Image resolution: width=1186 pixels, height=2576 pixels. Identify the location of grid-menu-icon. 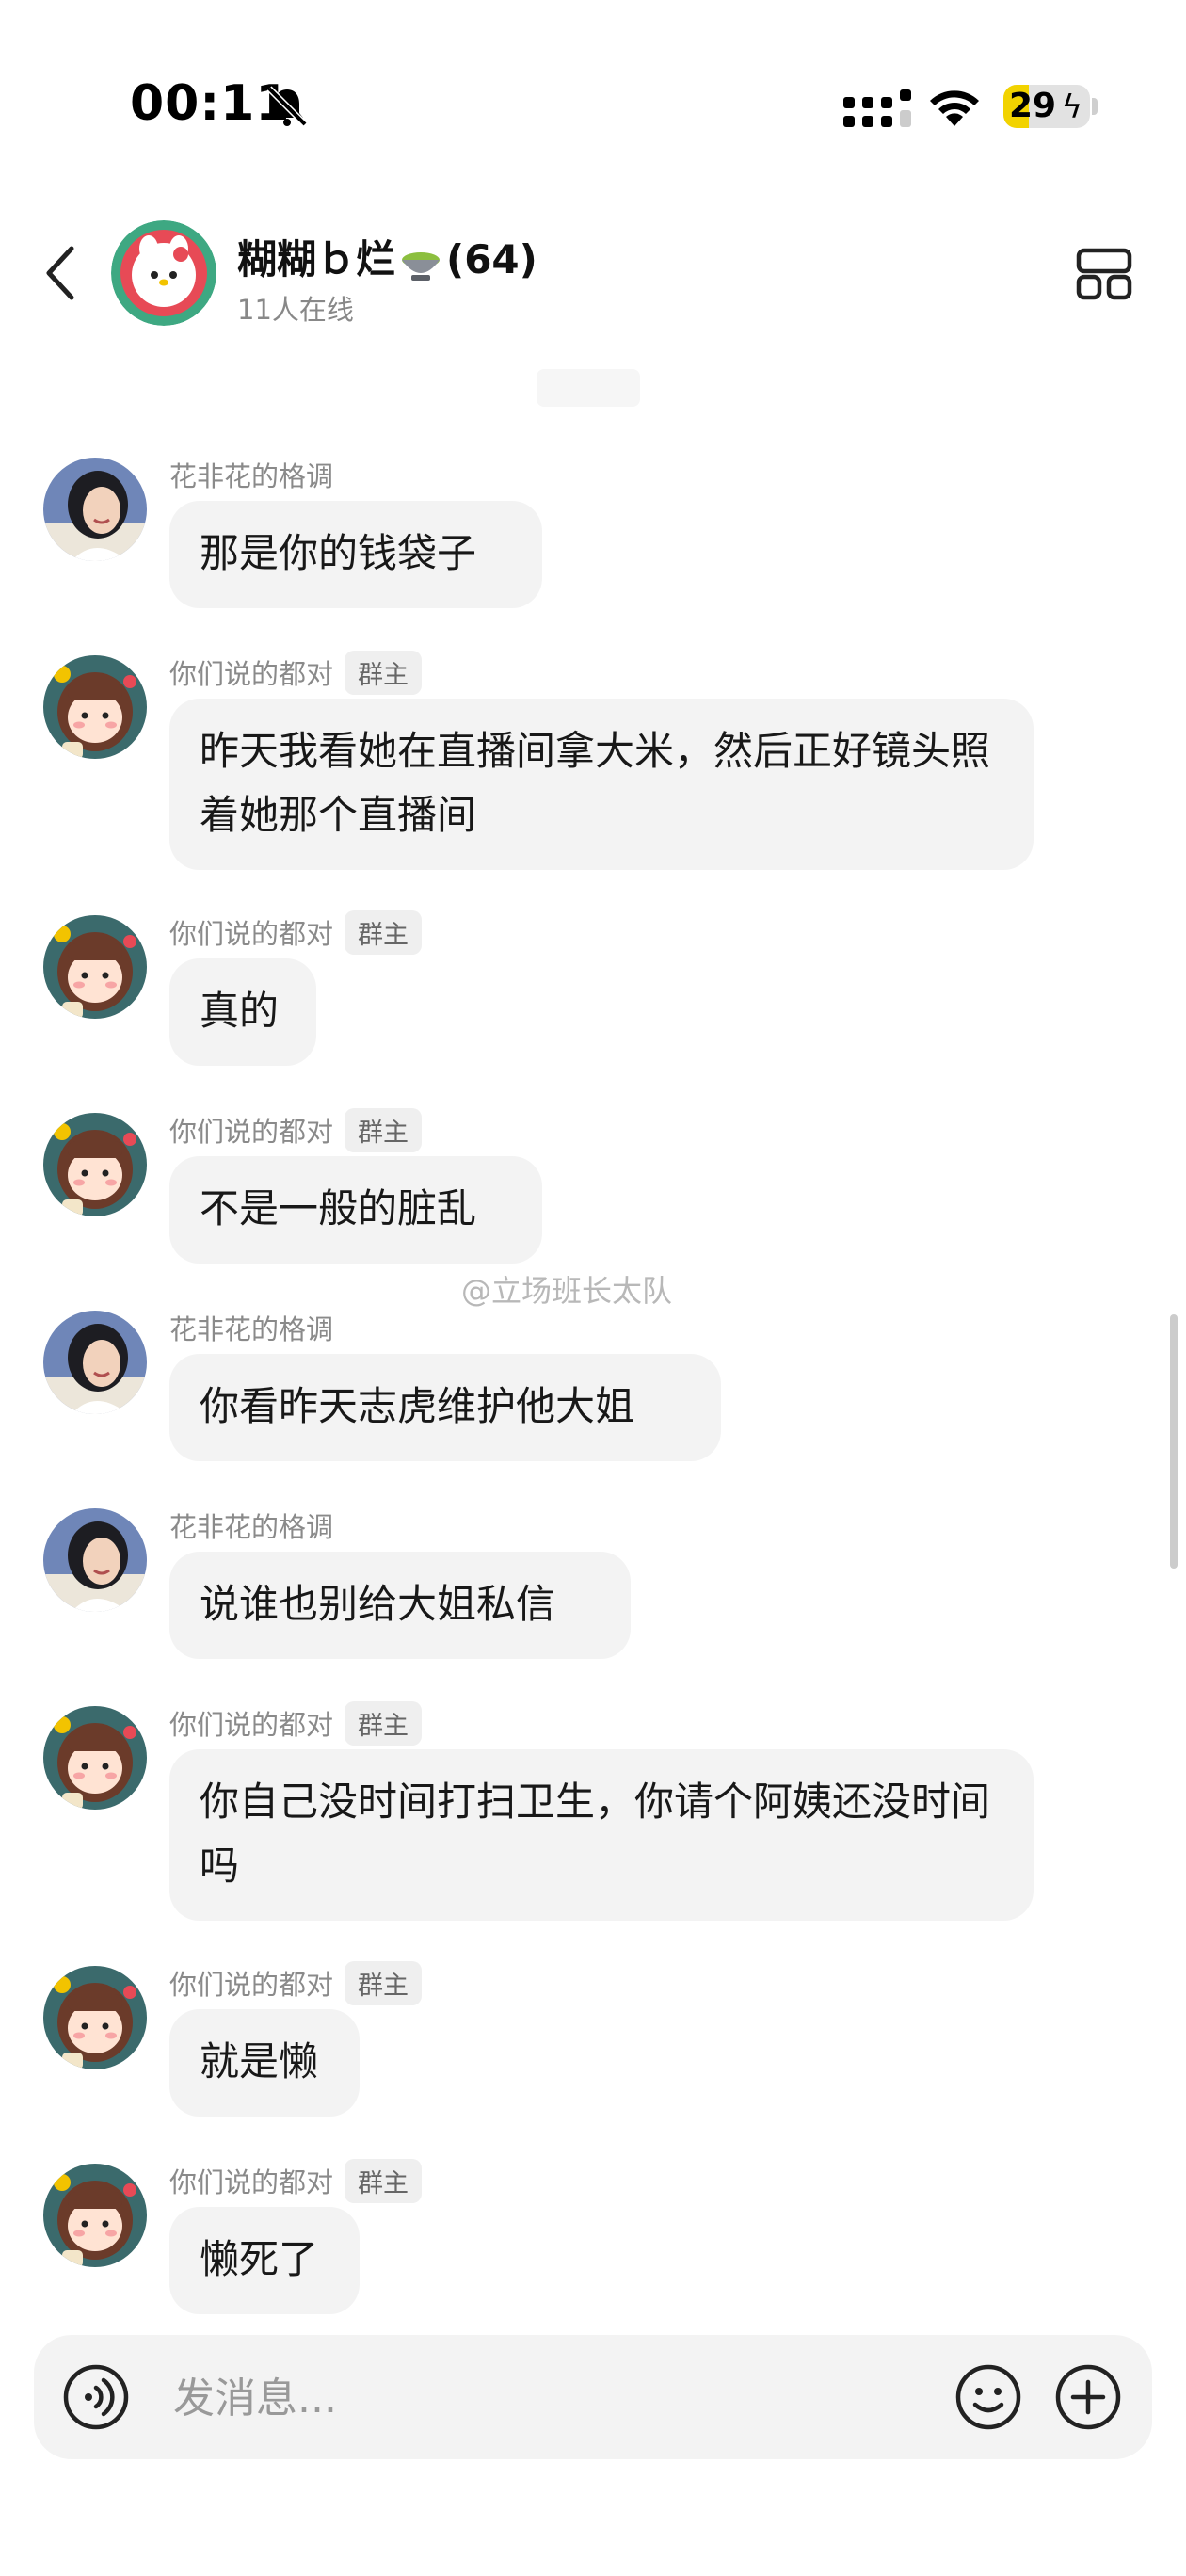
(1104, 274).